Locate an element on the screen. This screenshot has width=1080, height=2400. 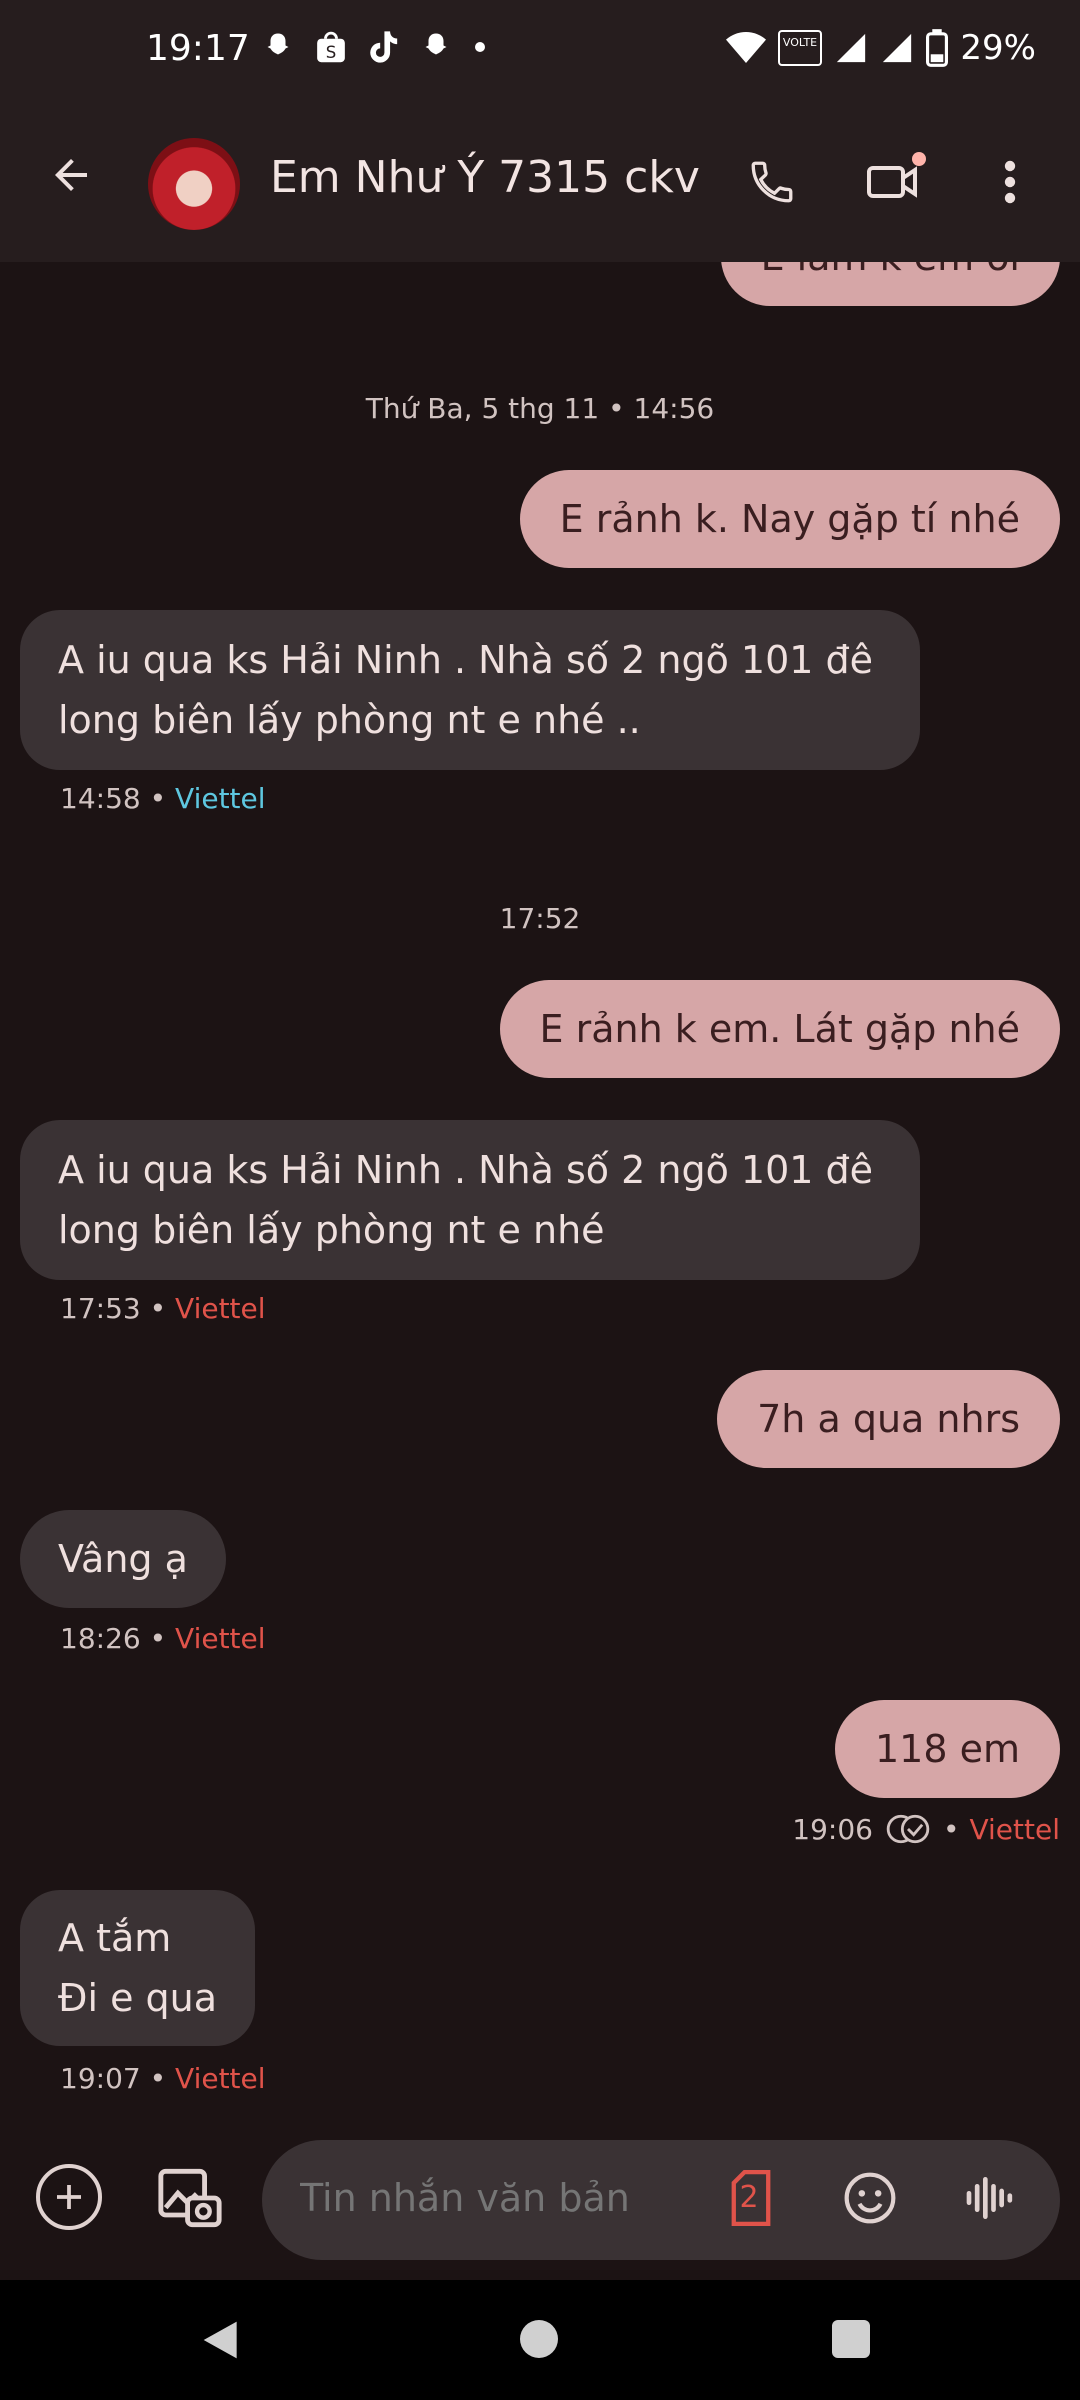
call-button is located at coordinates (772, 182).